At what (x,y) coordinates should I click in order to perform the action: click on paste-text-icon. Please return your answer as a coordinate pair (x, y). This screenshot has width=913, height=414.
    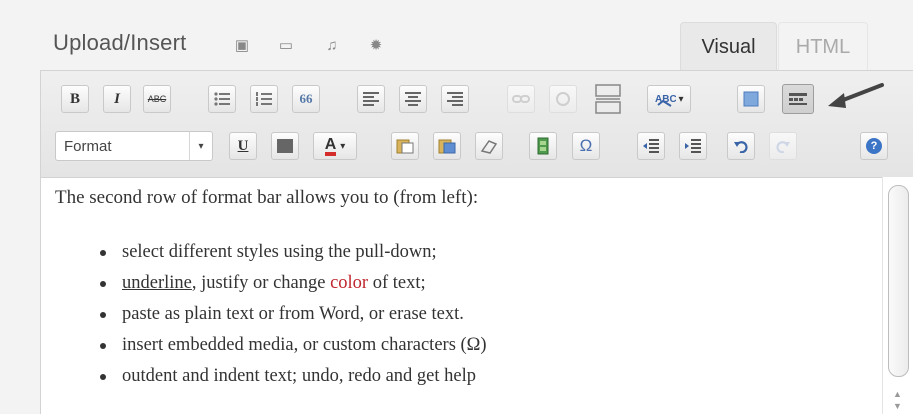
    Looking at the image, I should click on (405, 146).